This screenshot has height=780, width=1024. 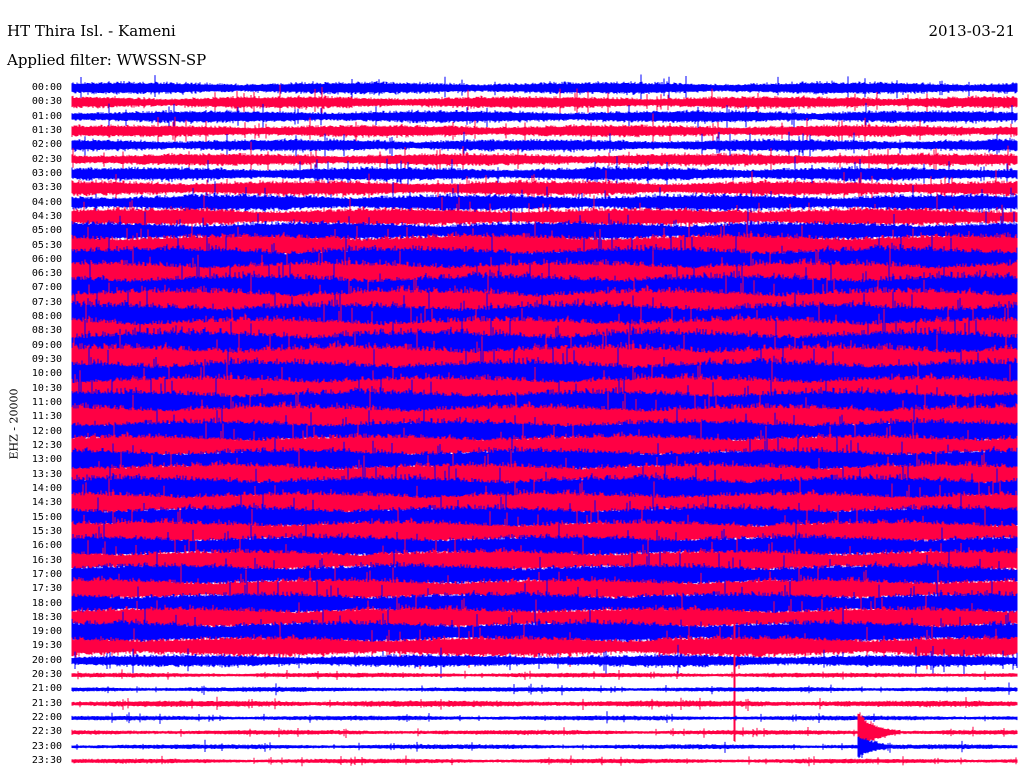 I want to click on trace-21:30, so click(x=544, y=703).